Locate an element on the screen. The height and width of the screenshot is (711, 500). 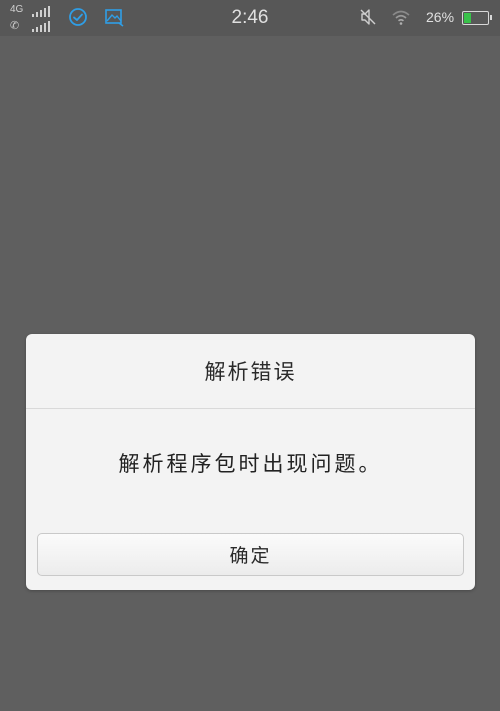
dialog-divider is located at coordinates (250, 408).